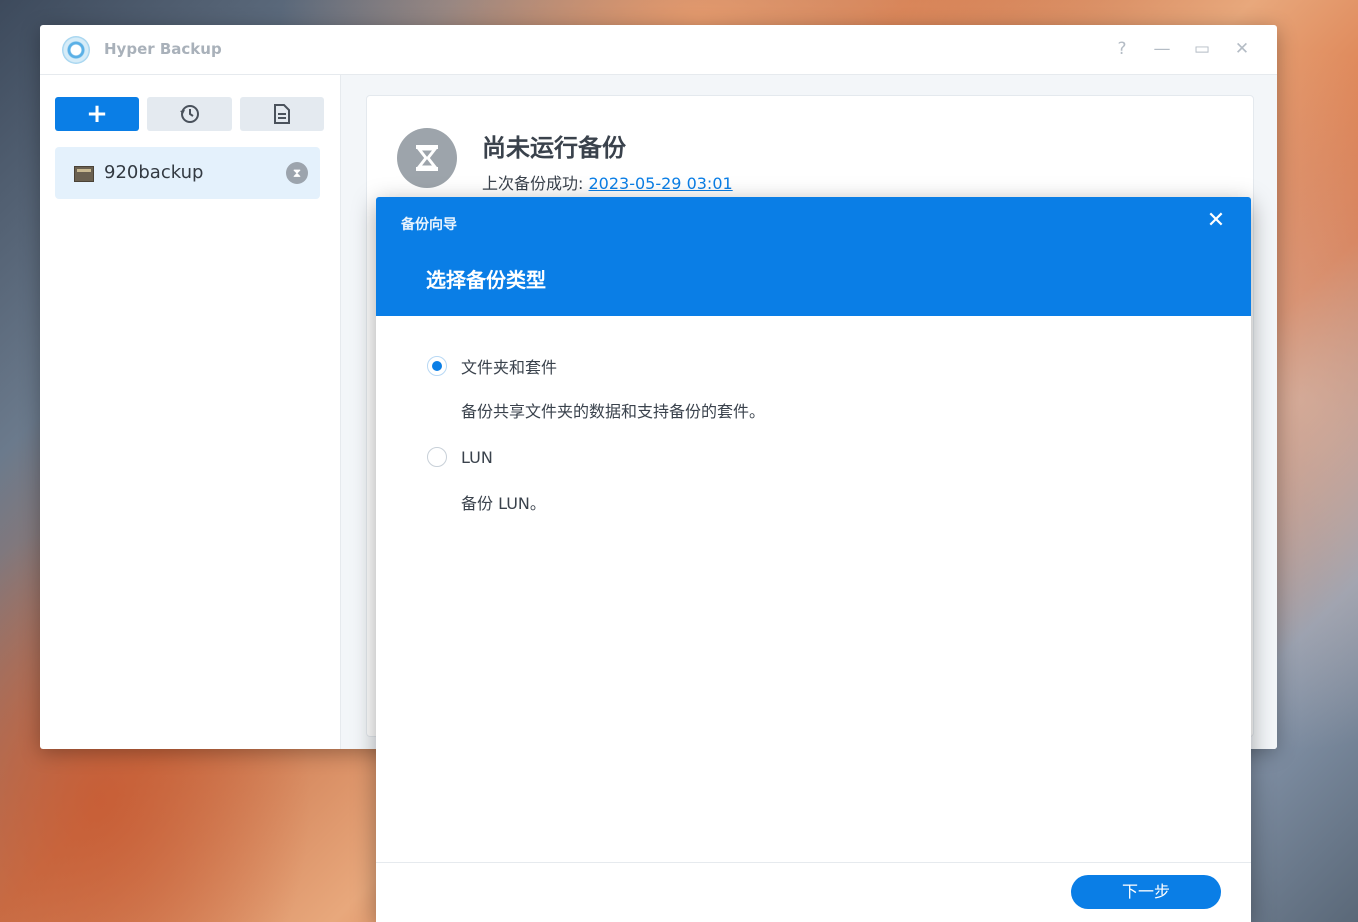 Image resolution: width=1358 pixels, height=922 pixels. I want to click on last-backup-line: 上次备份成功: 2023-05-29 03:01, so click(607, 182).